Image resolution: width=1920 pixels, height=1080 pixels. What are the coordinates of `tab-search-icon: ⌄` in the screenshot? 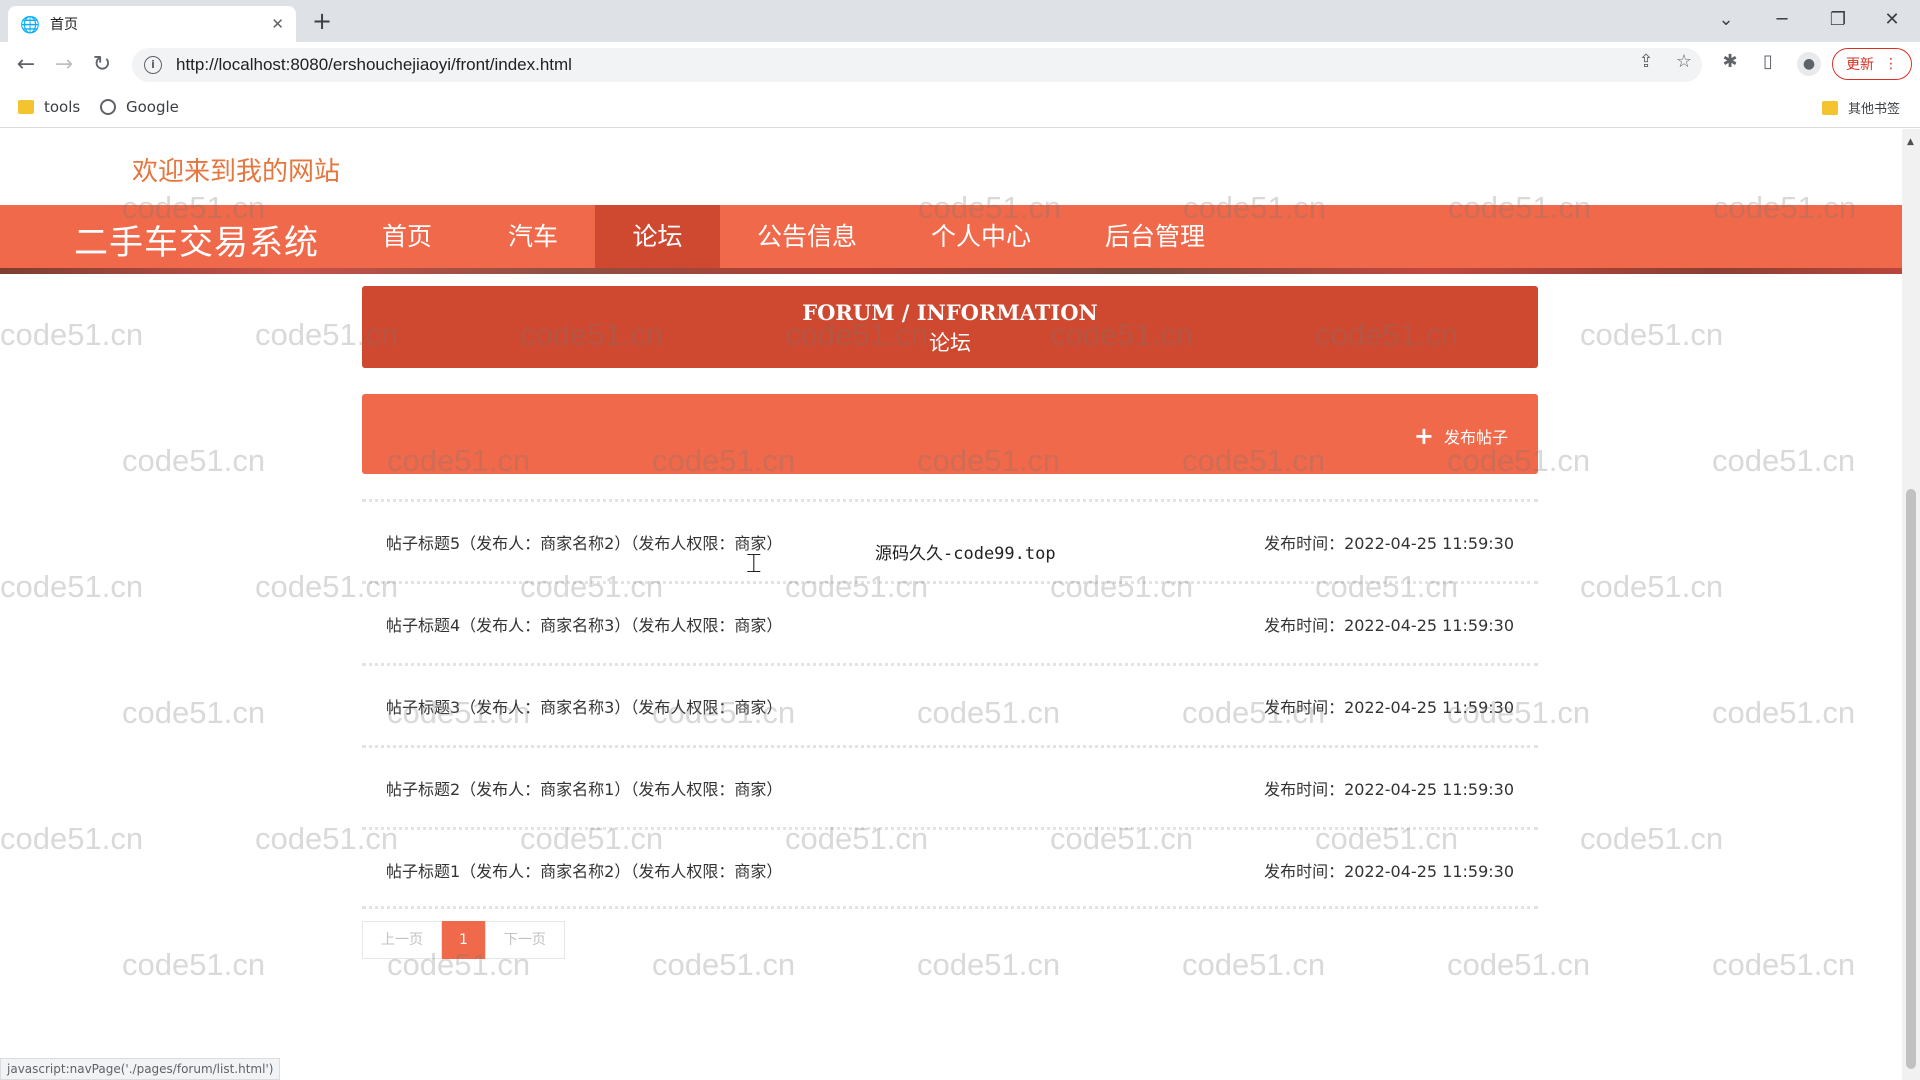 It's located at (1726, 20).